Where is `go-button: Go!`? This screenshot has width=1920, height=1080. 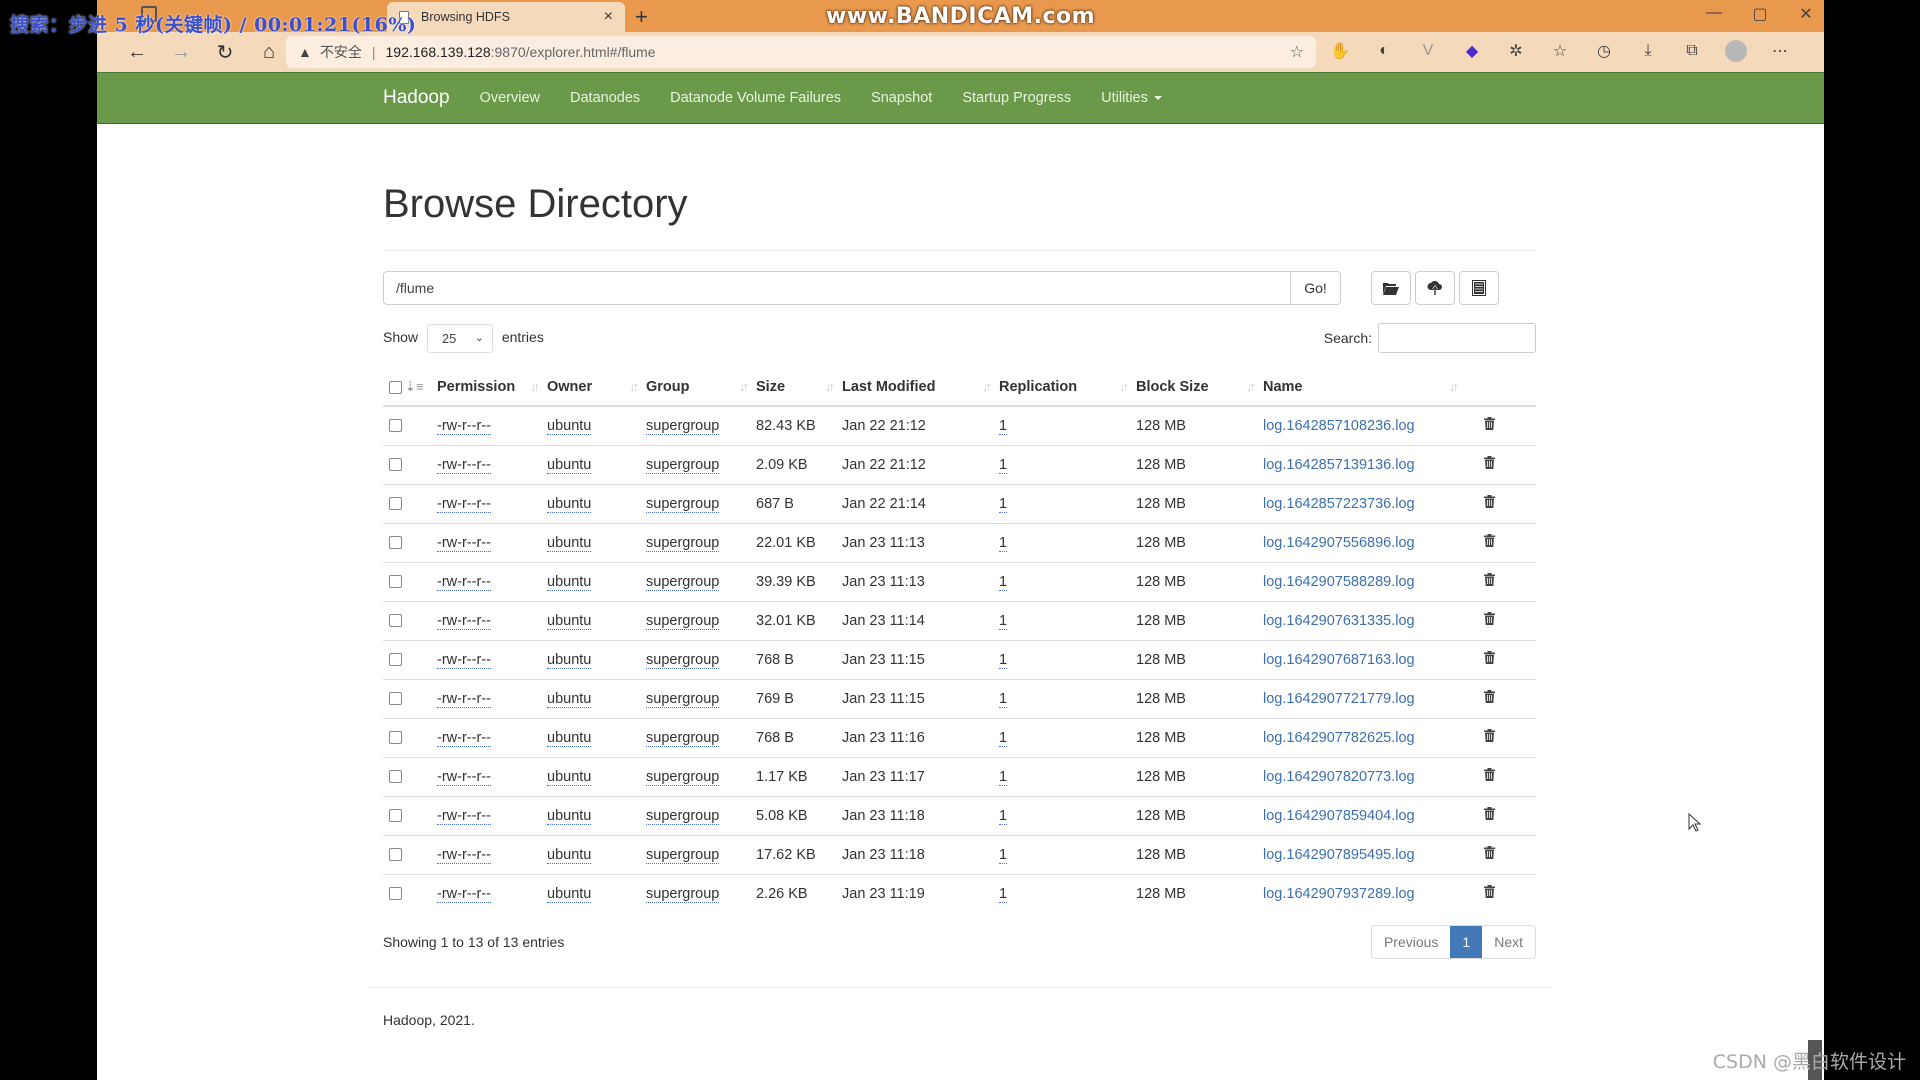
go-button: Go! is located at coordinates (1316, 288).